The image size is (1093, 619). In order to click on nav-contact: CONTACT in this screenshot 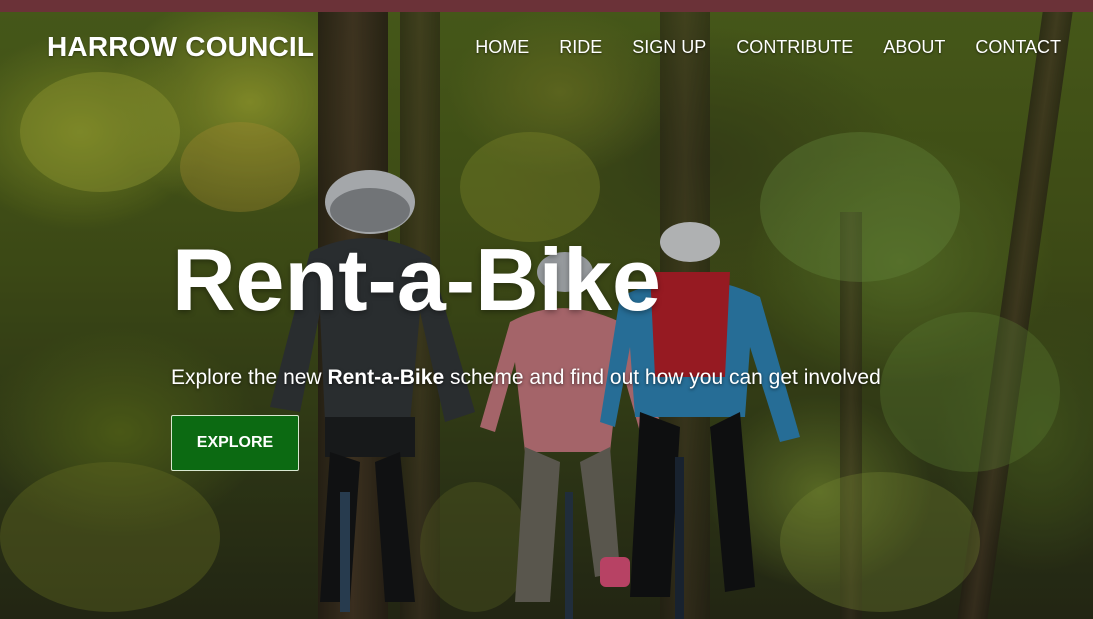, I will do `click(1018, 47)`.